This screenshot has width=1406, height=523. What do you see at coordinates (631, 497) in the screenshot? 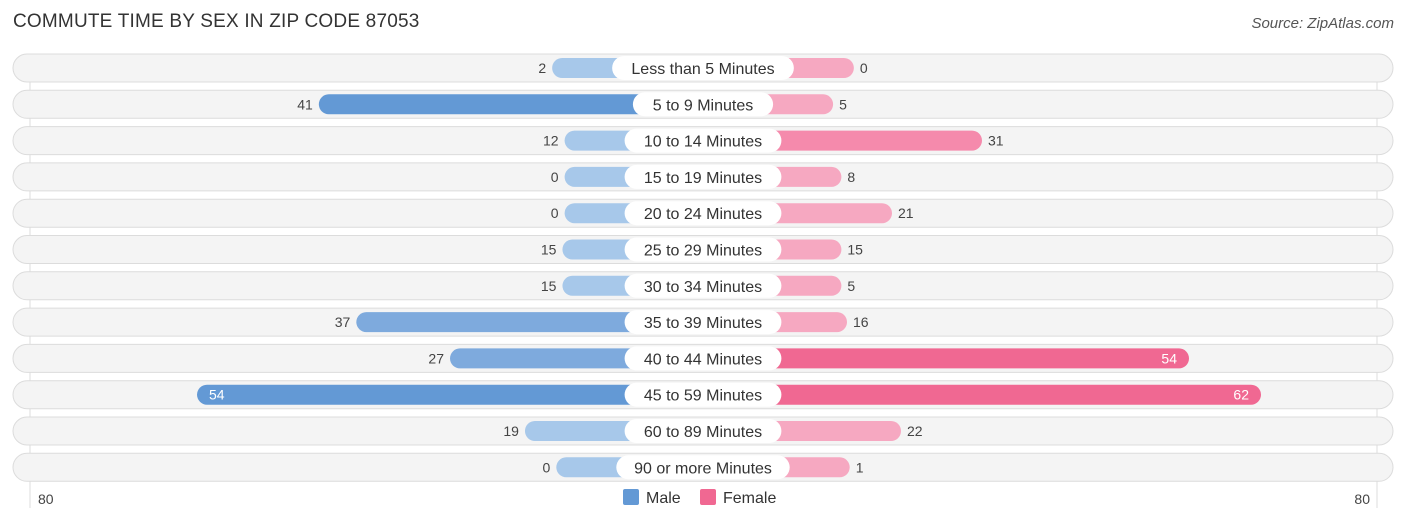
I see `legend-swatch-male` at bounding box center [631, 497].